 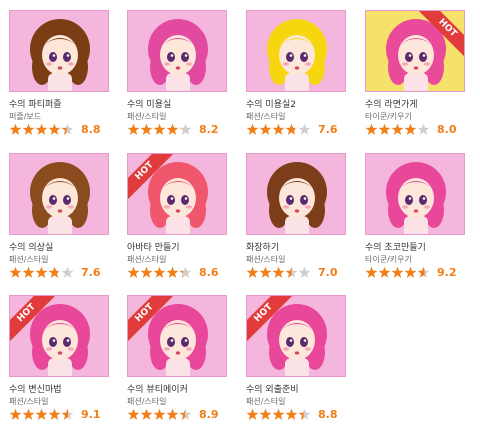 I want to click on rating: 8.0, so click(x=415, y=130).